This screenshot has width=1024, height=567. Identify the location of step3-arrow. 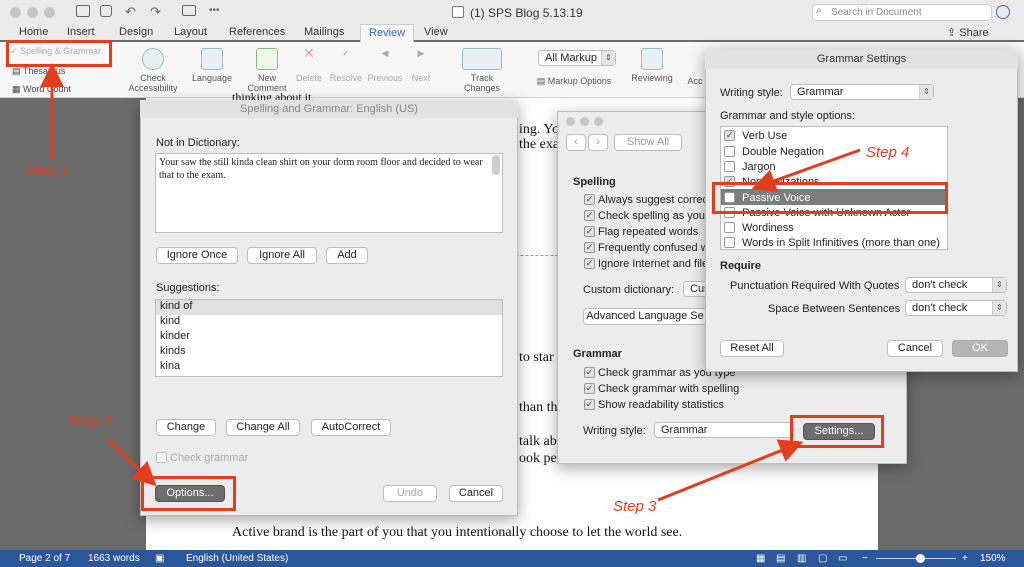
(730, 470).